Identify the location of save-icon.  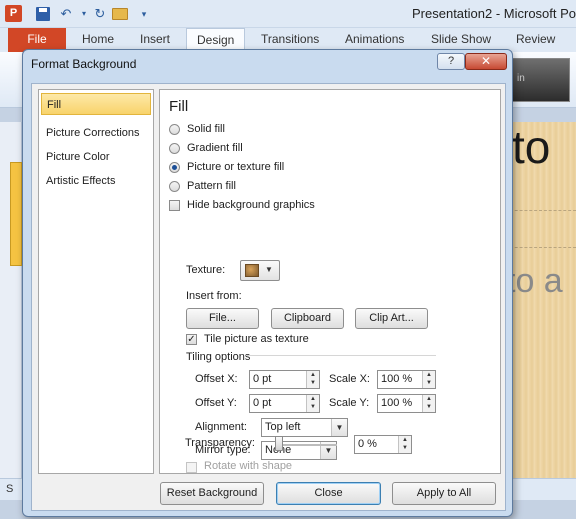
(43, 14).